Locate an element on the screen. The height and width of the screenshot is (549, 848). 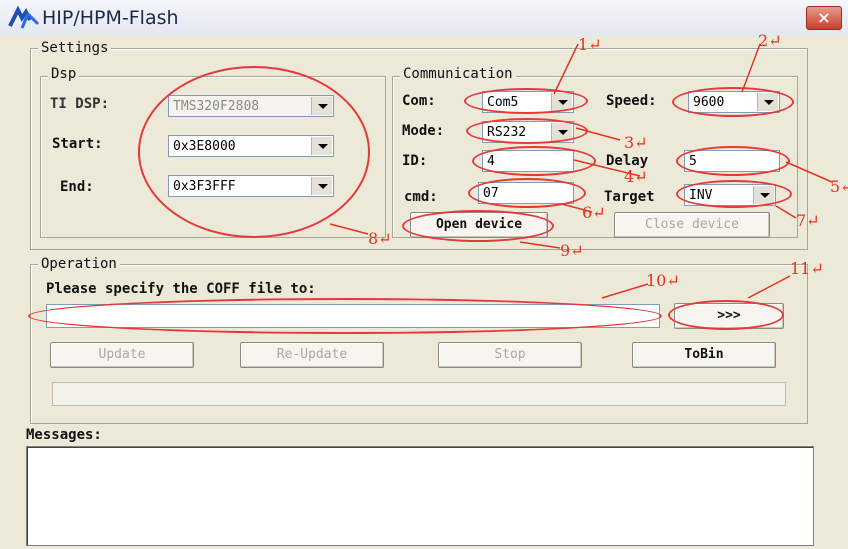
annotation-number-4: 4↵ is located at coordinates (636, 176).